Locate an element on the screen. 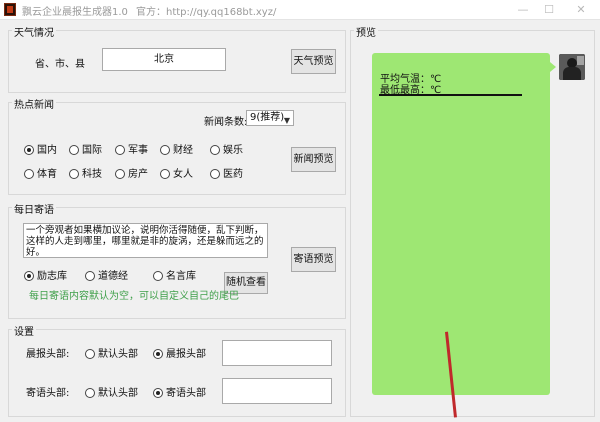 The image size is (600, 422). morning-header-input is located at coordinates (277, 353).